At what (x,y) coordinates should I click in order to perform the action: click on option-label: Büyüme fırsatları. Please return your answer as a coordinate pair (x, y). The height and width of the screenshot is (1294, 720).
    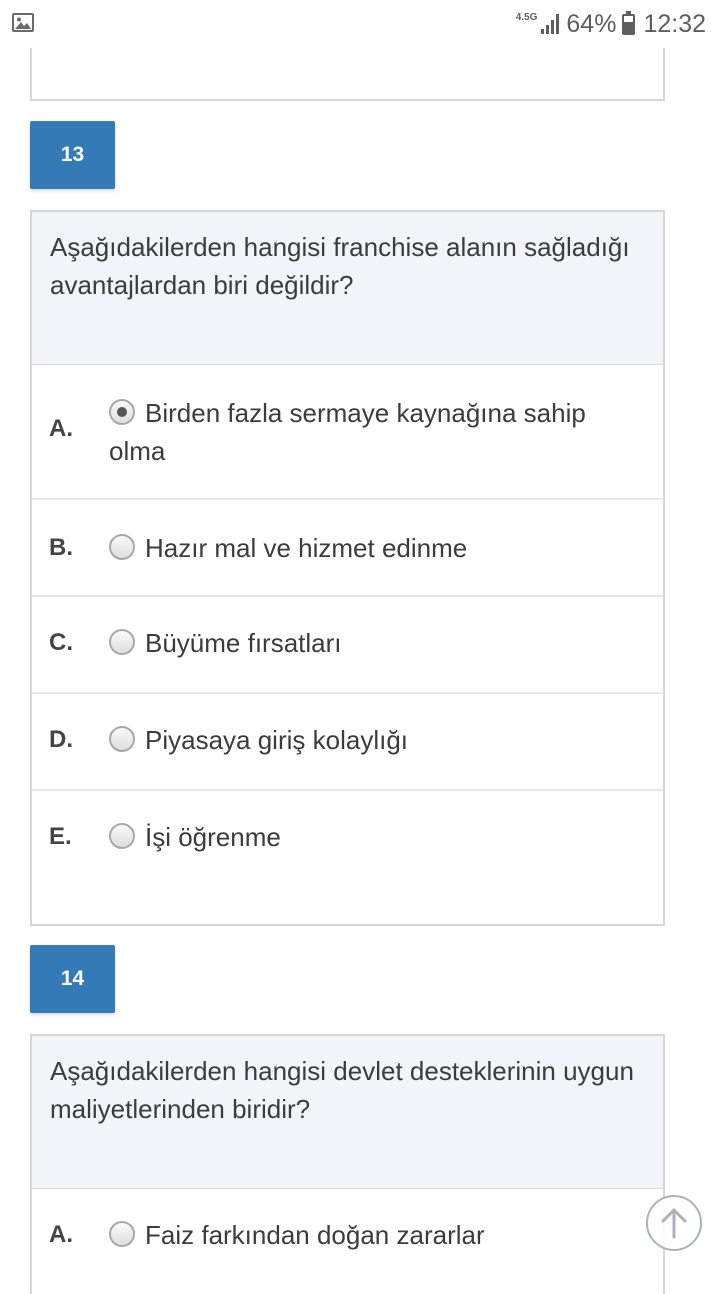
    Looking at the image, I should click on (243, 643).